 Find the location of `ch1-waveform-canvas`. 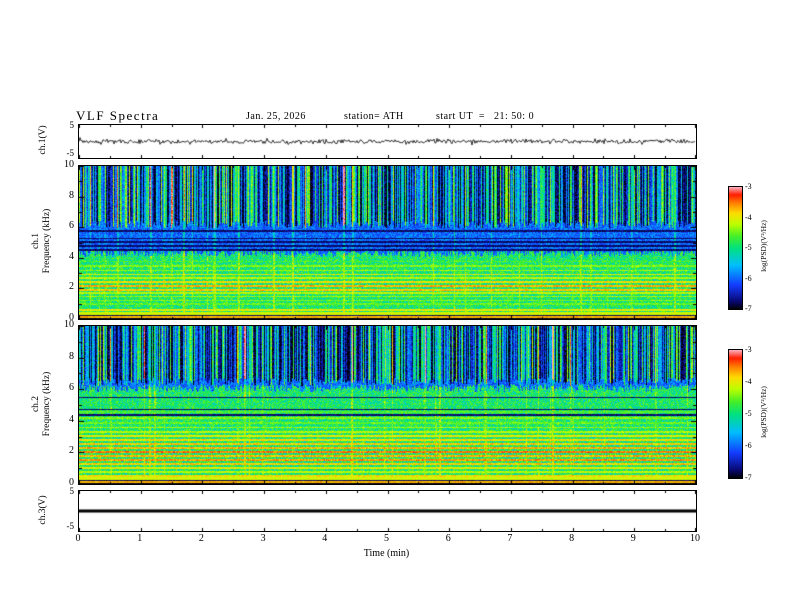

ch1-waveform-canvas is located at coordinates (387, 141).